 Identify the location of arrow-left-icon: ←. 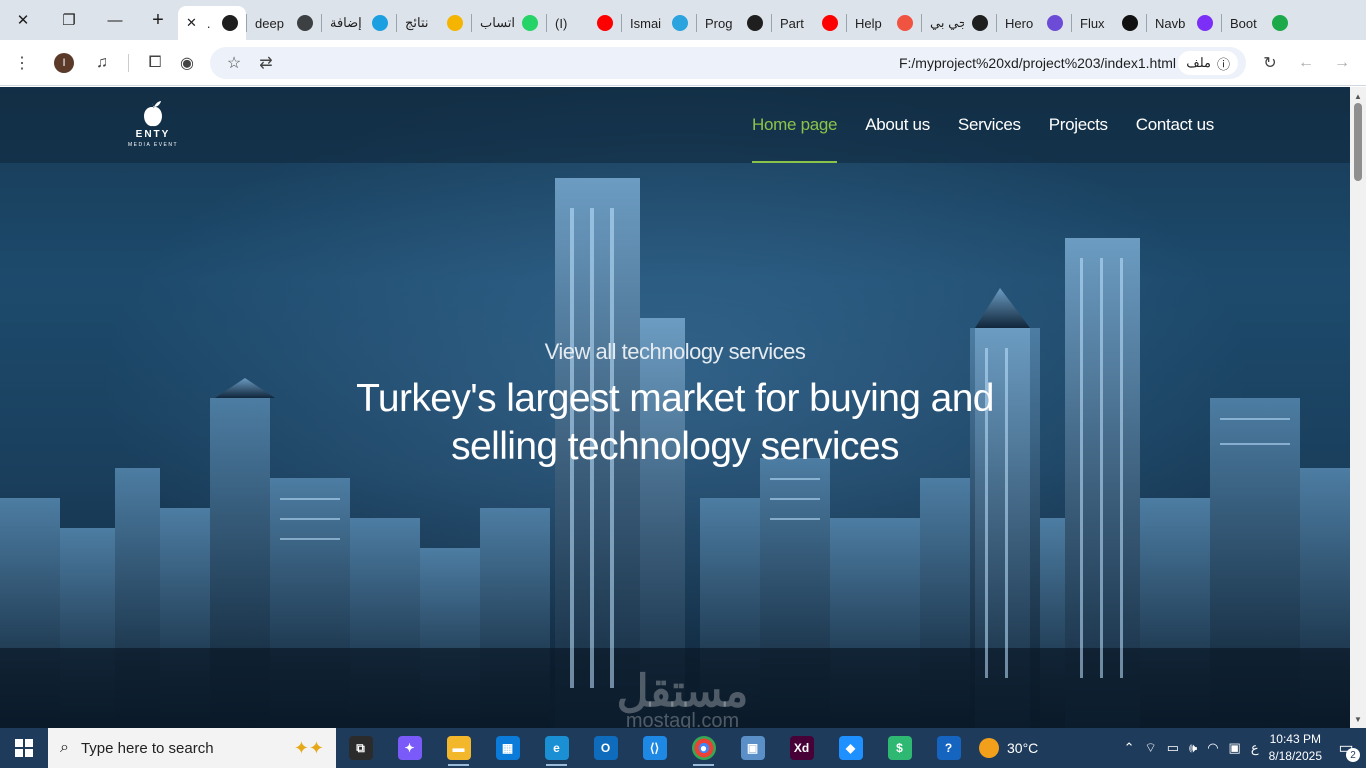
(1306, 62).